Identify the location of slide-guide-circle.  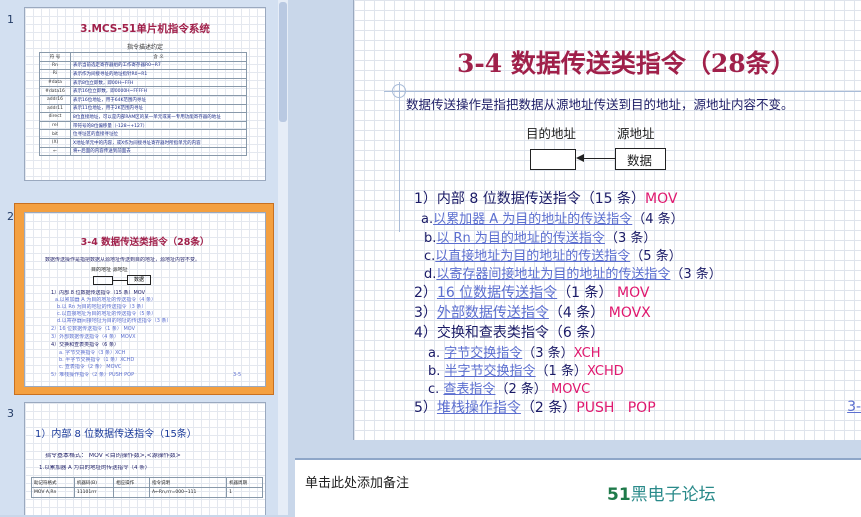
(399, 91).